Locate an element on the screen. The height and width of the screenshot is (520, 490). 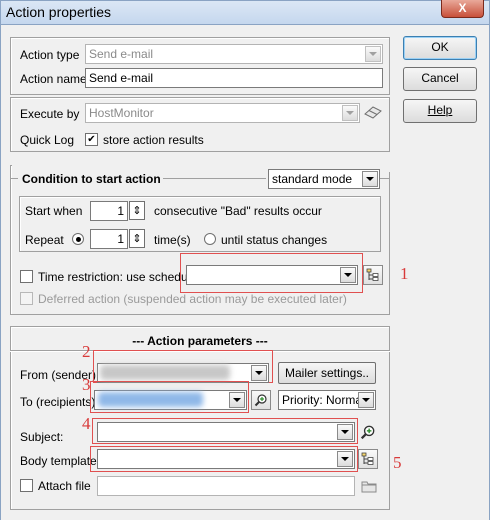
body-template-dropdown-button is located at coordinates (345, 459).